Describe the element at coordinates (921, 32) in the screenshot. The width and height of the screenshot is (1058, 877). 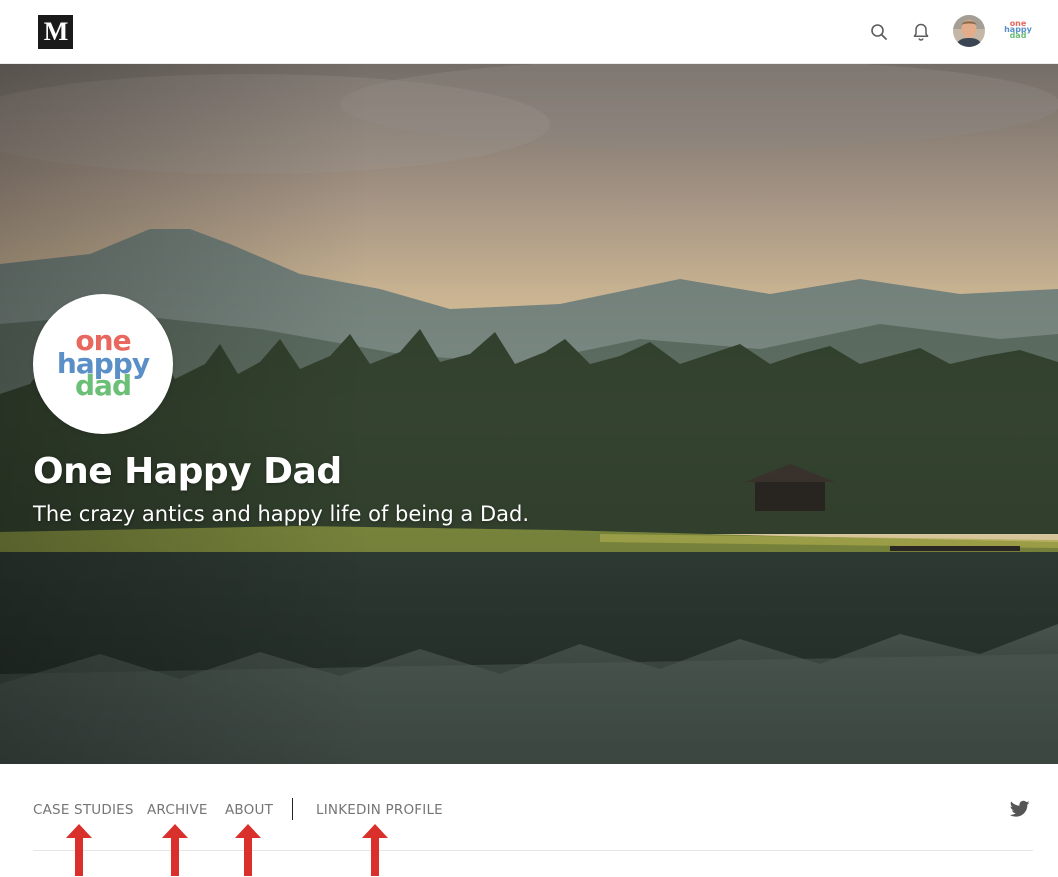
I see `bell-icon` at that location.